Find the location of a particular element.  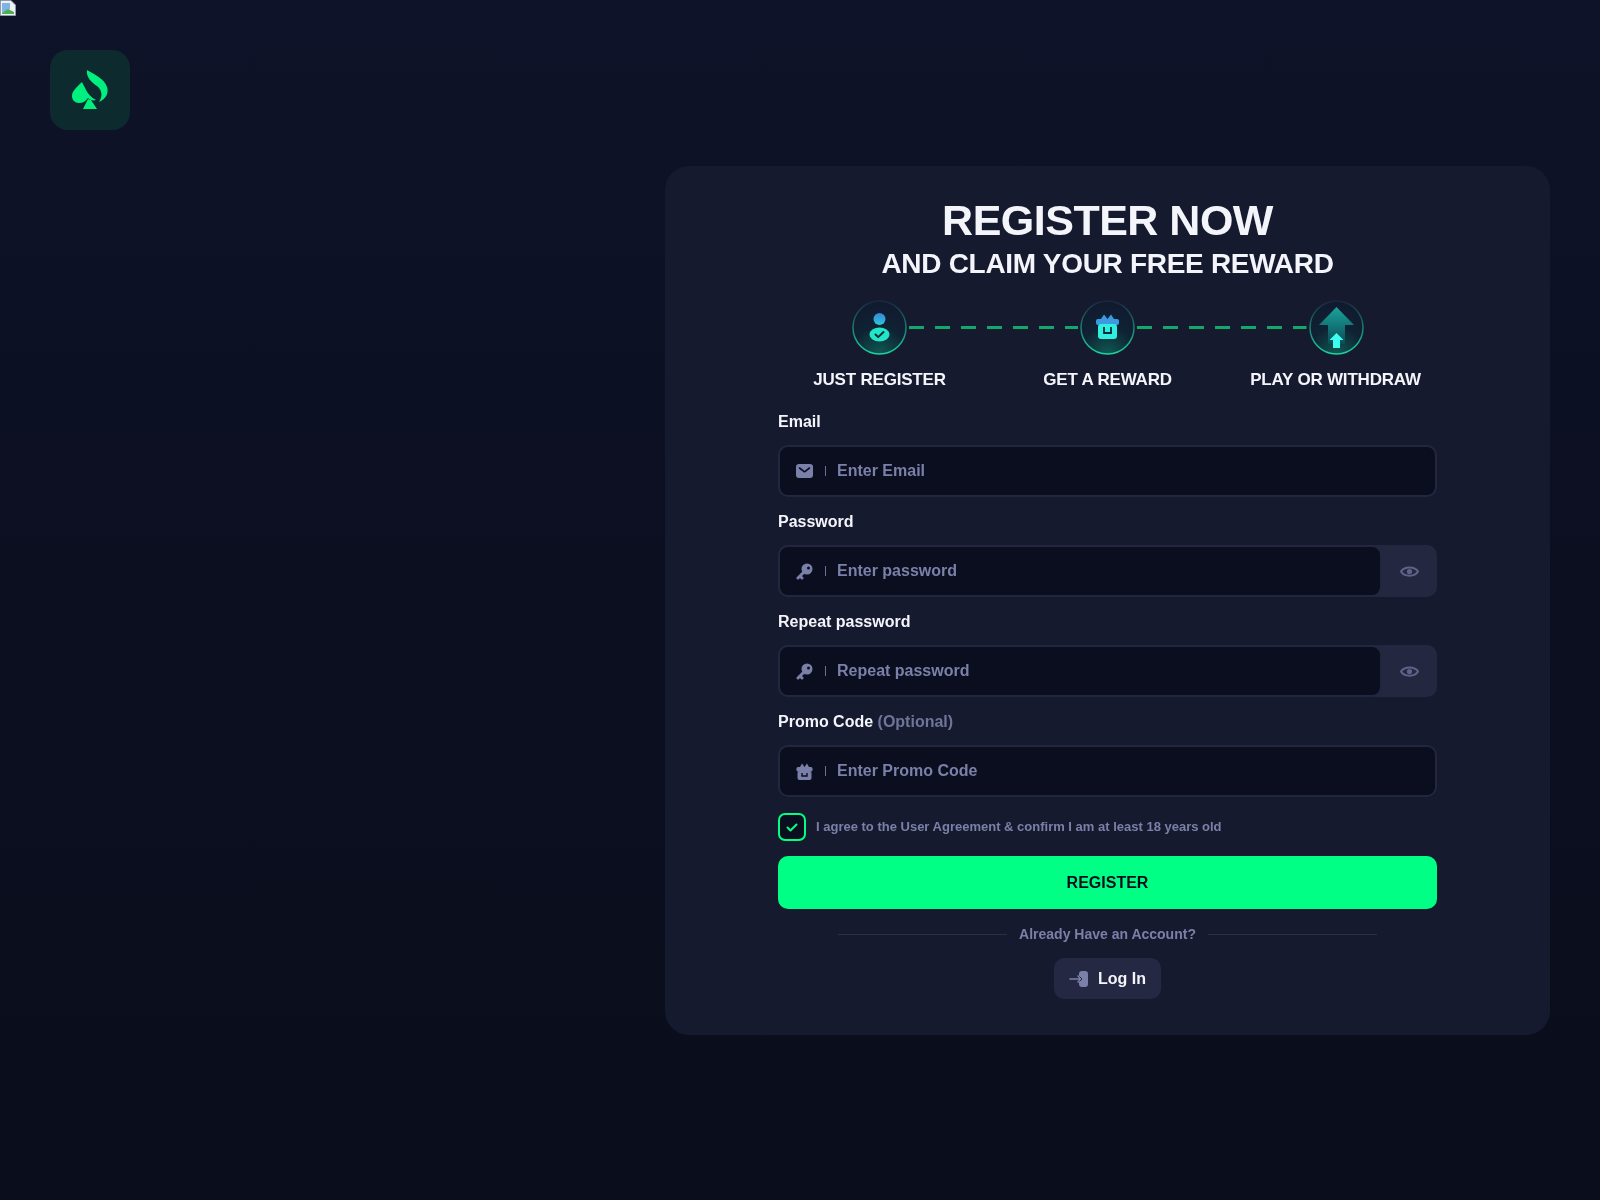

page-title: REGISTER NOW is located at coordinates (1107, 220).